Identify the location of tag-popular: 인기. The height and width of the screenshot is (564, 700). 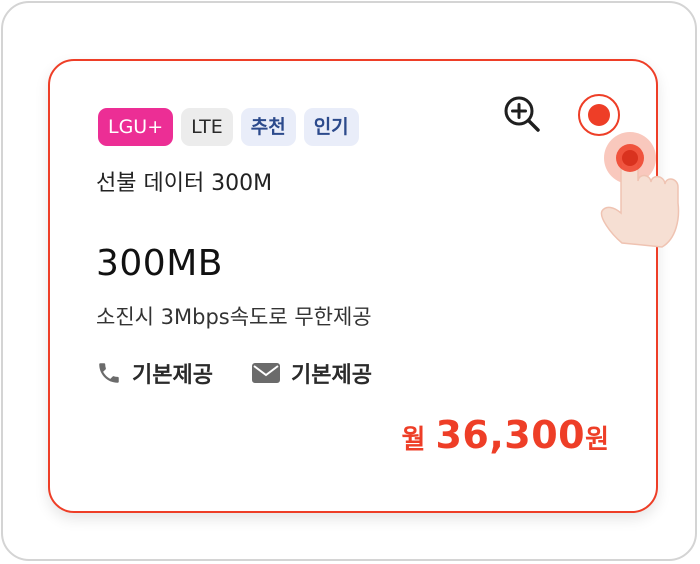
(331, 127).